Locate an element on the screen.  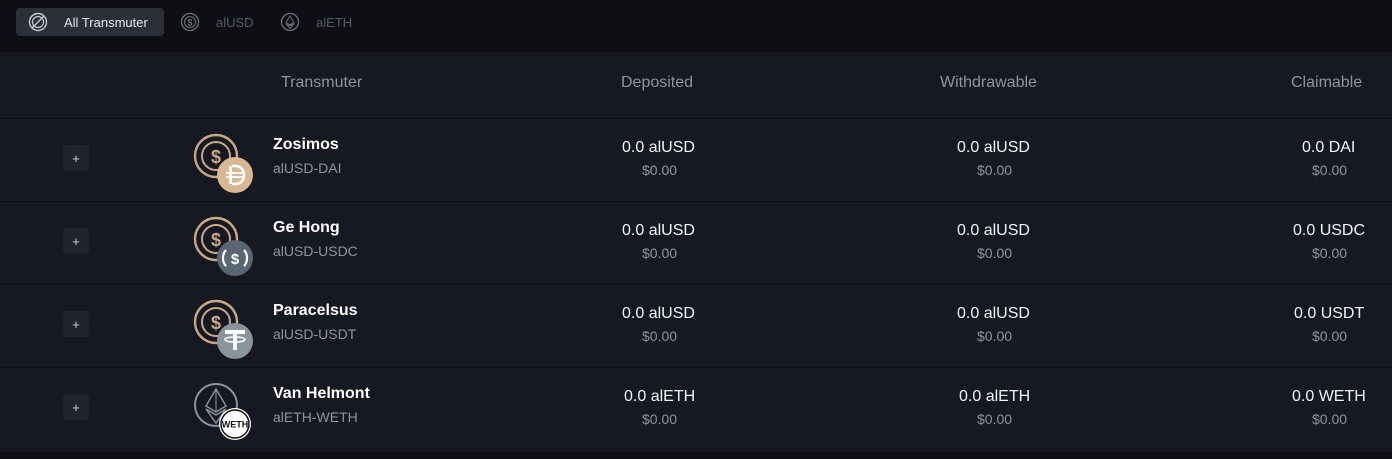
tab-label: alUSD is located at coordinates (235, 22).